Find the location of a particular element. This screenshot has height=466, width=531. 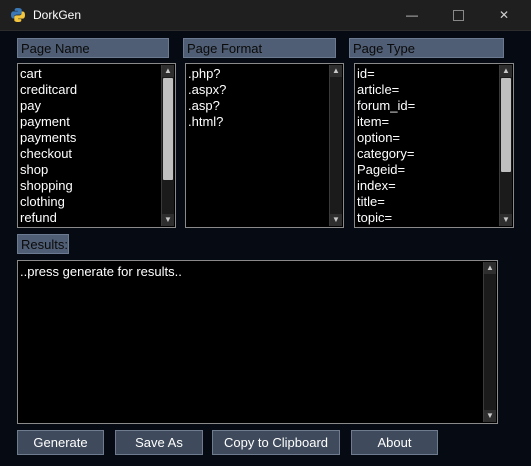

list-item: clothing is located at coordinates (90, 202).